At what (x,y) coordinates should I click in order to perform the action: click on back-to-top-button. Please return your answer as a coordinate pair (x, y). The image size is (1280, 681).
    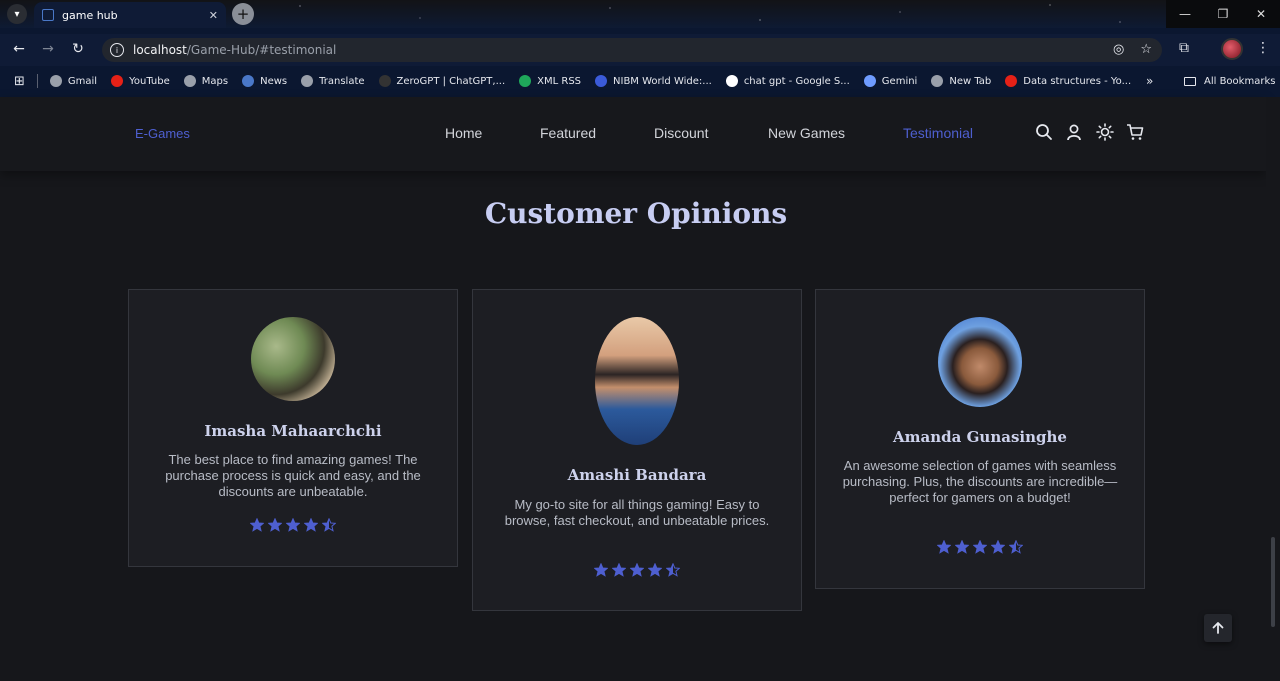
    Looking at the image, I should click on (1218, 628).